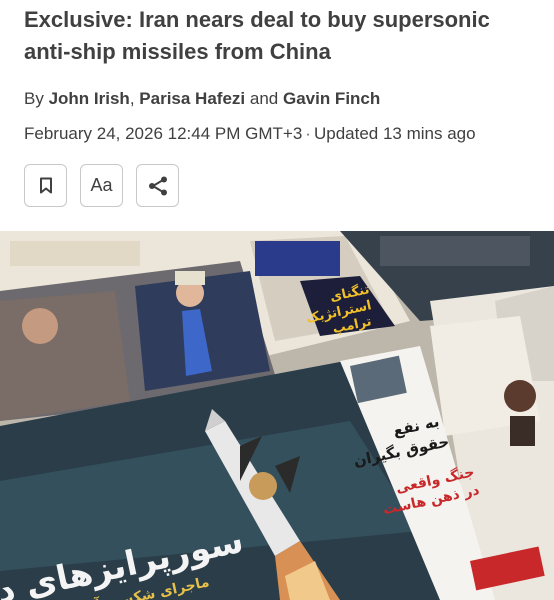 The height and width of the screenshot is (600, 554). I want to click on byline-comma: ,, so click(132, 98).